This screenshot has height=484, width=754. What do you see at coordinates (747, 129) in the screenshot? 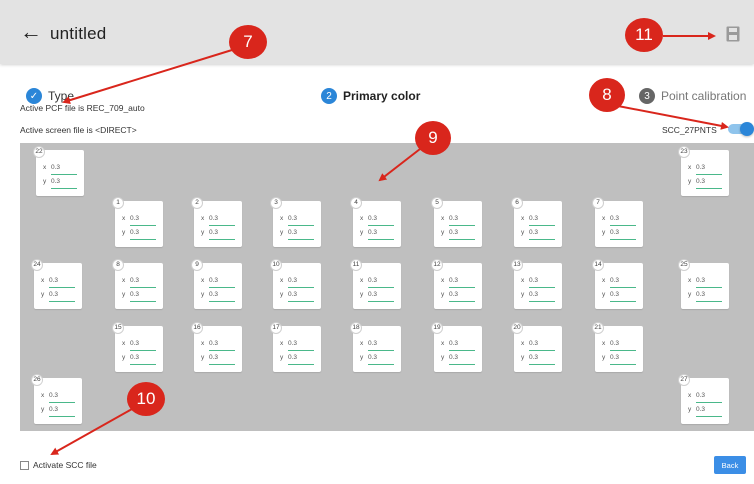
I see `scc-toggle-knob` at bounding box center [747, 129].